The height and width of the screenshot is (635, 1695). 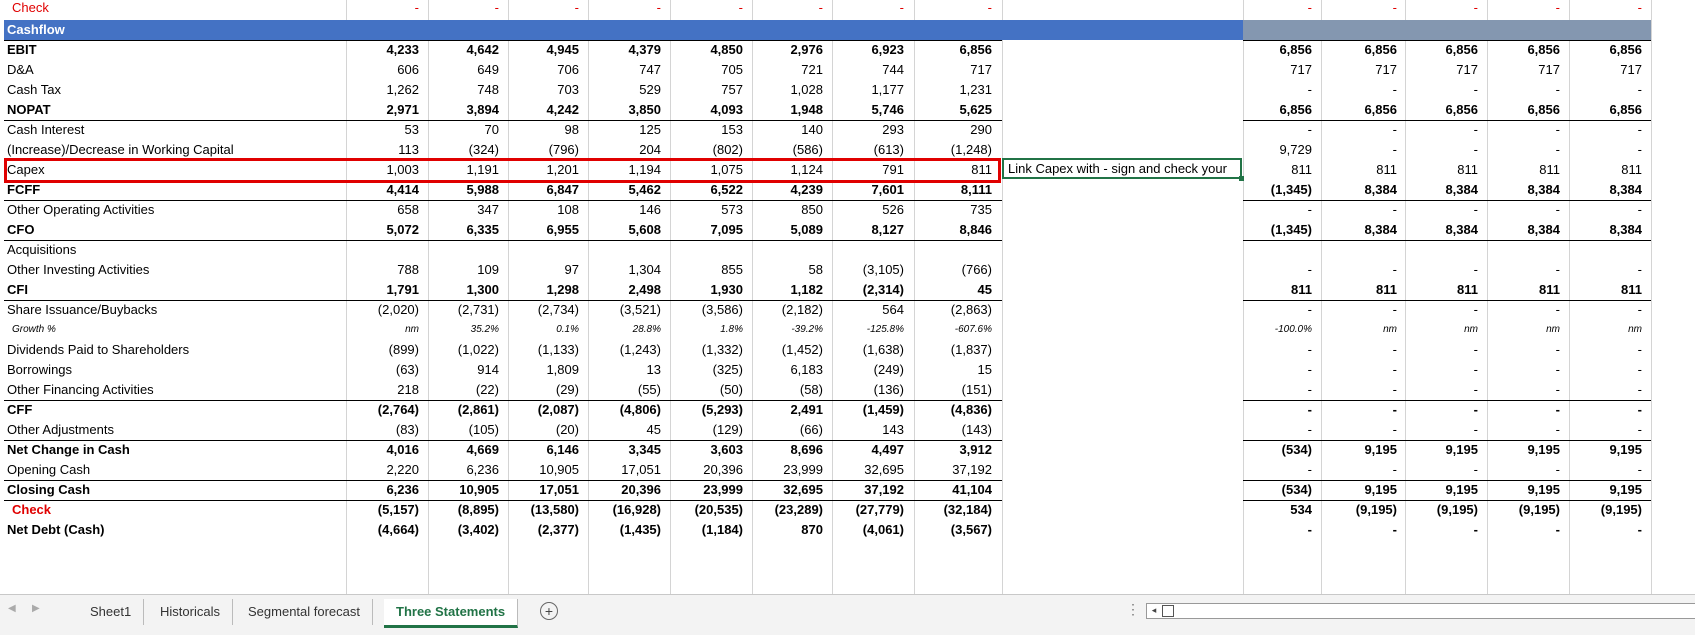 I want to click on value-cell: 13, so click(x=627, y=370).